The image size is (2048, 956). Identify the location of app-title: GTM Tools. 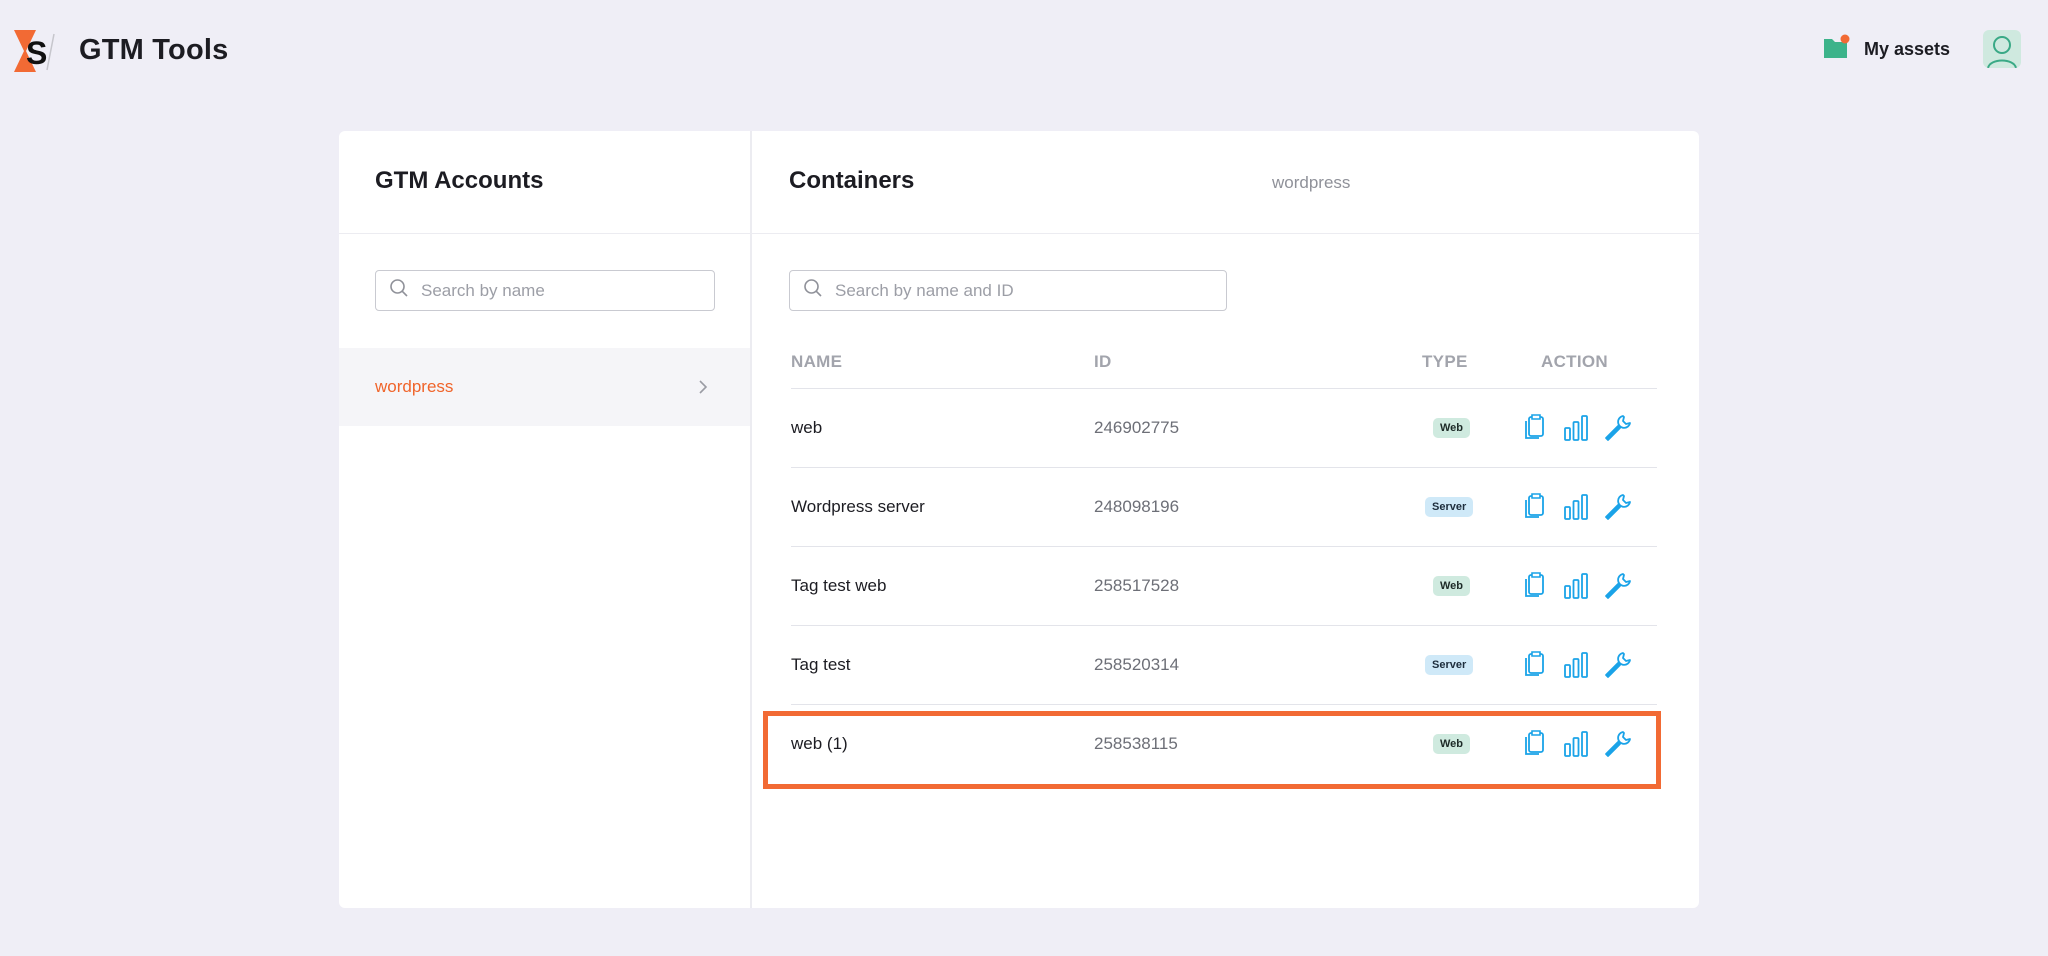
(154, 50).